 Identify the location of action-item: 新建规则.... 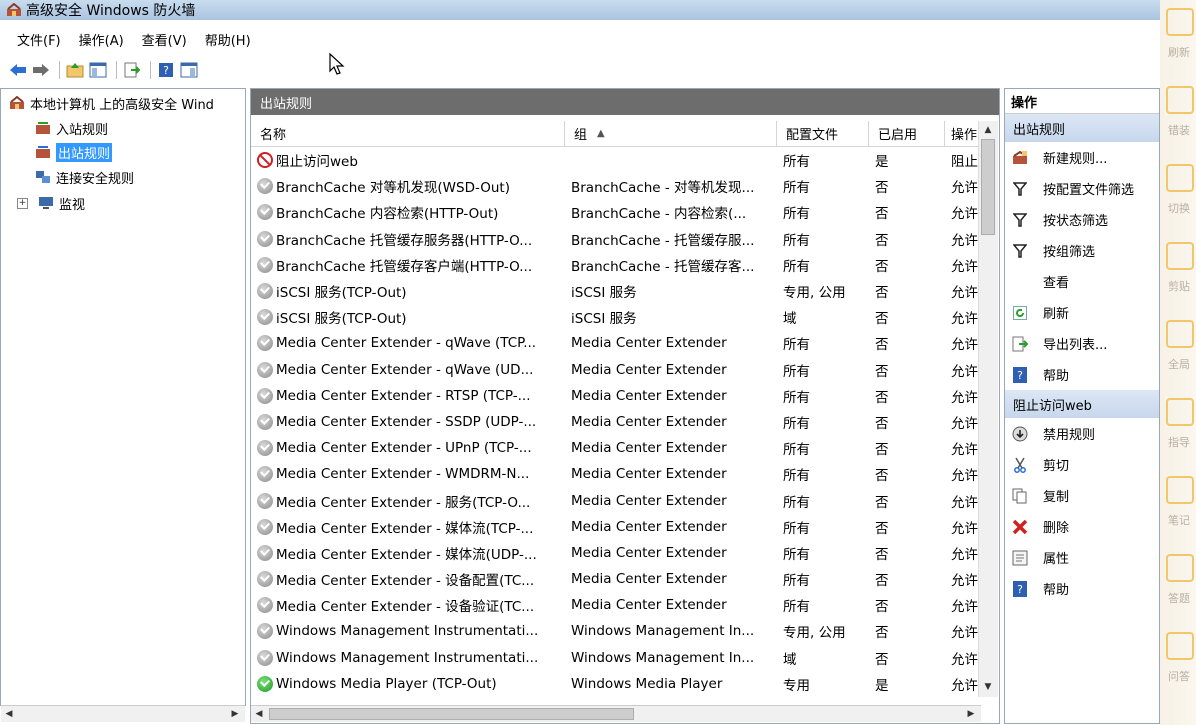
(1082, 157).